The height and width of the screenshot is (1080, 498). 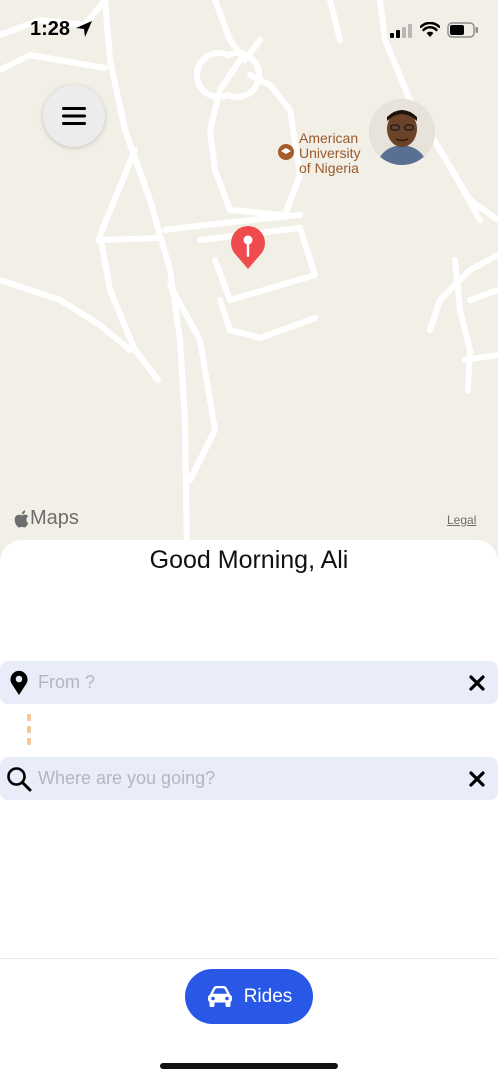 I want to click on map-poi-university: American University of Nigeria, so click(x=319, y=153).